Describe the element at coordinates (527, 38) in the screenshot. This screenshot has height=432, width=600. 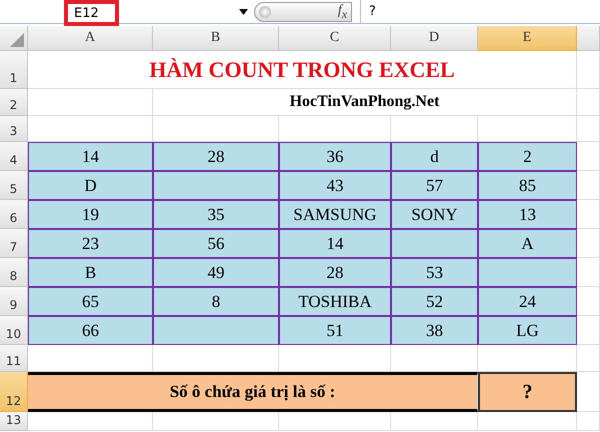
I see `column-header: E` at that location.